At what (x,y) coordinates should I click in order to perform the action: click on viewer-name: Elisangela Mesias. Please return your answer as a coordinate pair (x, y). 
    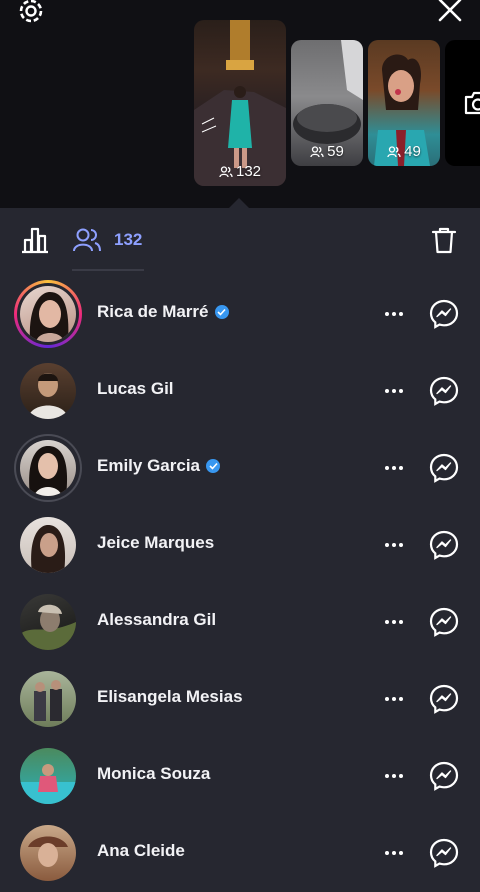
    Looking at the image, I should click on (170, 697).